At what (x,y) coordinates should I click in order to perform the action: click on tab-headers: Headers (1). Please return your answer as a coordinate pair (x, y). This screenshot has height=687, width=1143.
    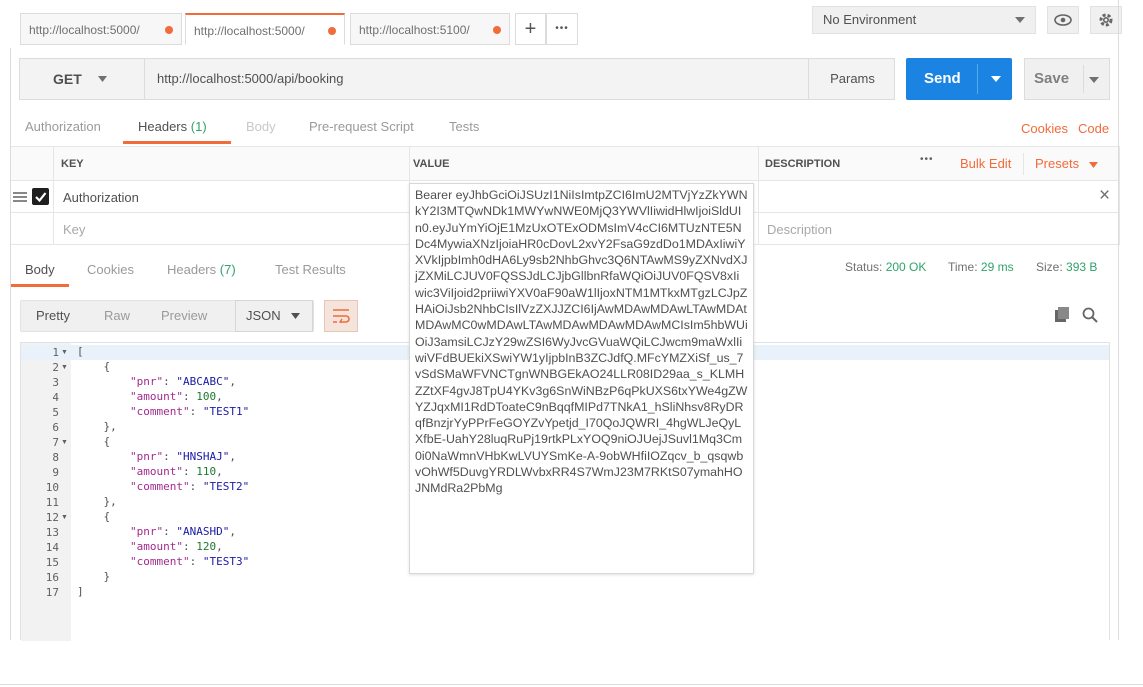
    Looking at the image, I should click on (172, 126).